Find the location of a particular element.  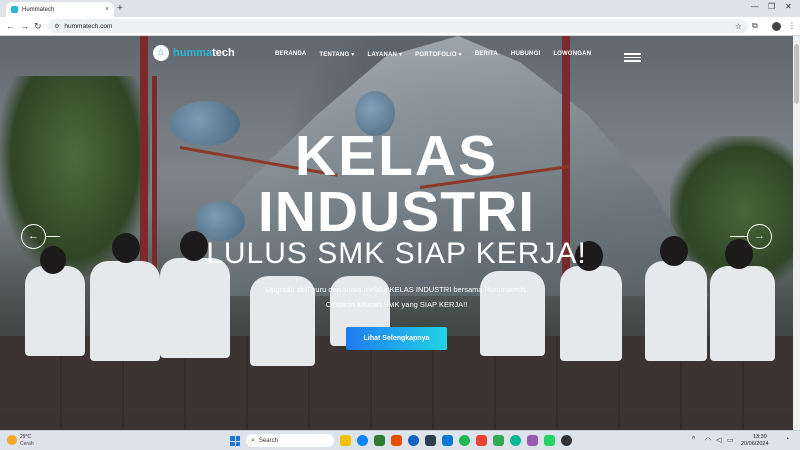

forward-button: → is located at coordinates (24, 26).